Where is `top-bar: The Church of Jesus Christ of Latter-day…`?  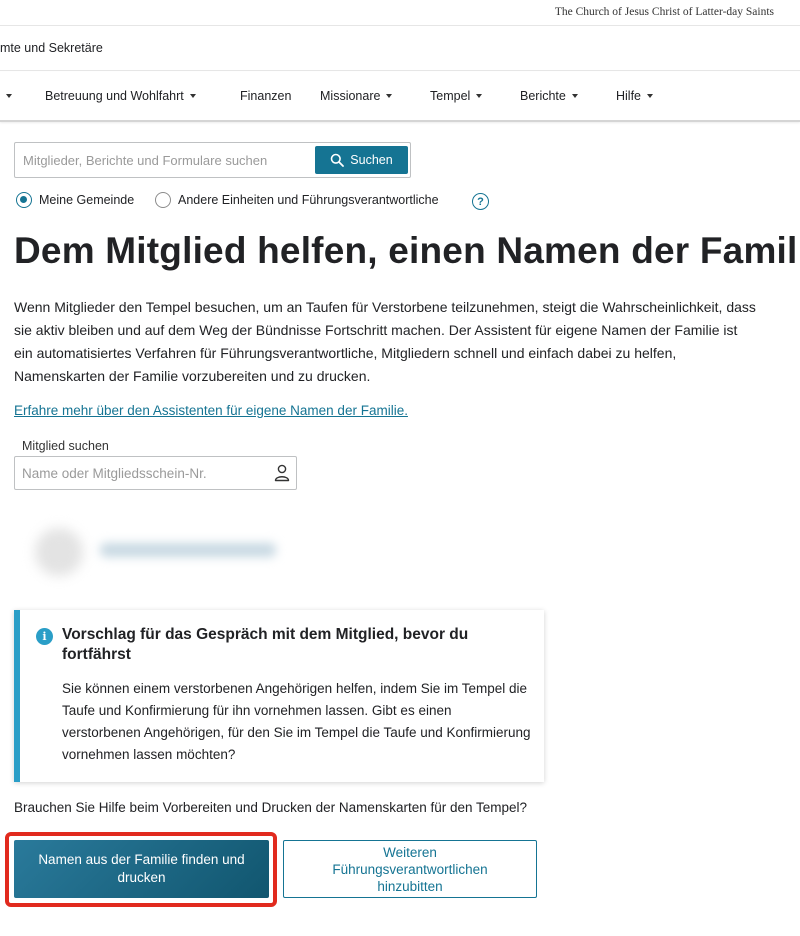
top-bar: The Church of Jesus Christ of Latter-day… is located at coordinates (400, 13).